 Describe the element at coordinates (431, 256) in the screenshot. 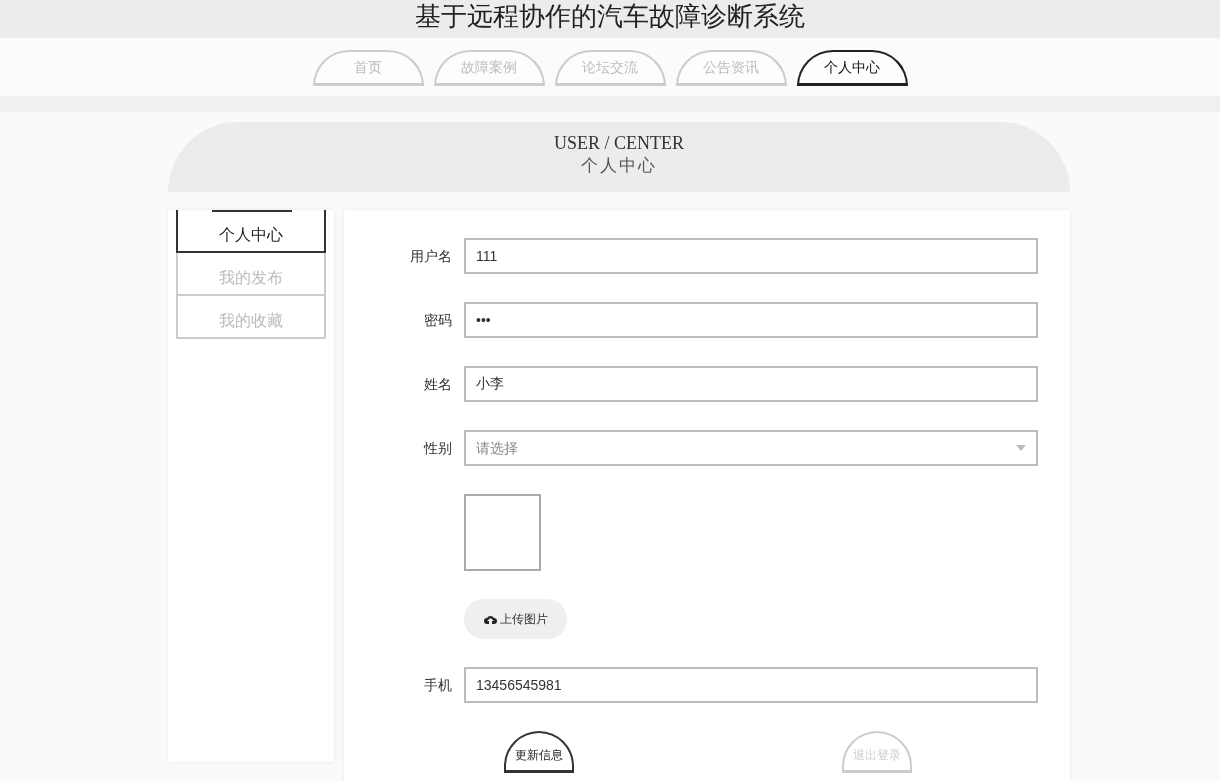

I see `field-label: 用户名` at that location.